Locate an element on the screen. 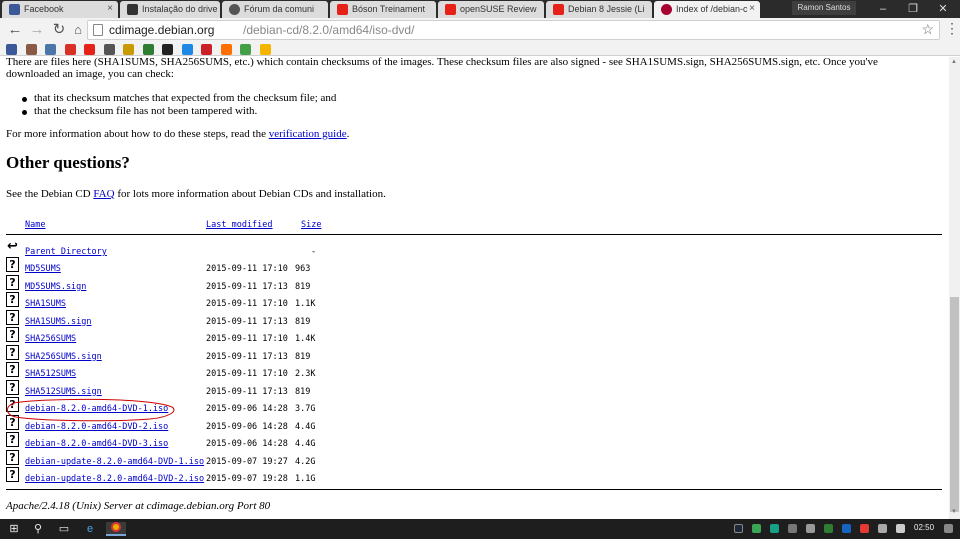 The width and height of the screenshot is (960, 539). file-modified: 2015-09-11 17:10 is located at coordinates (247, 339).